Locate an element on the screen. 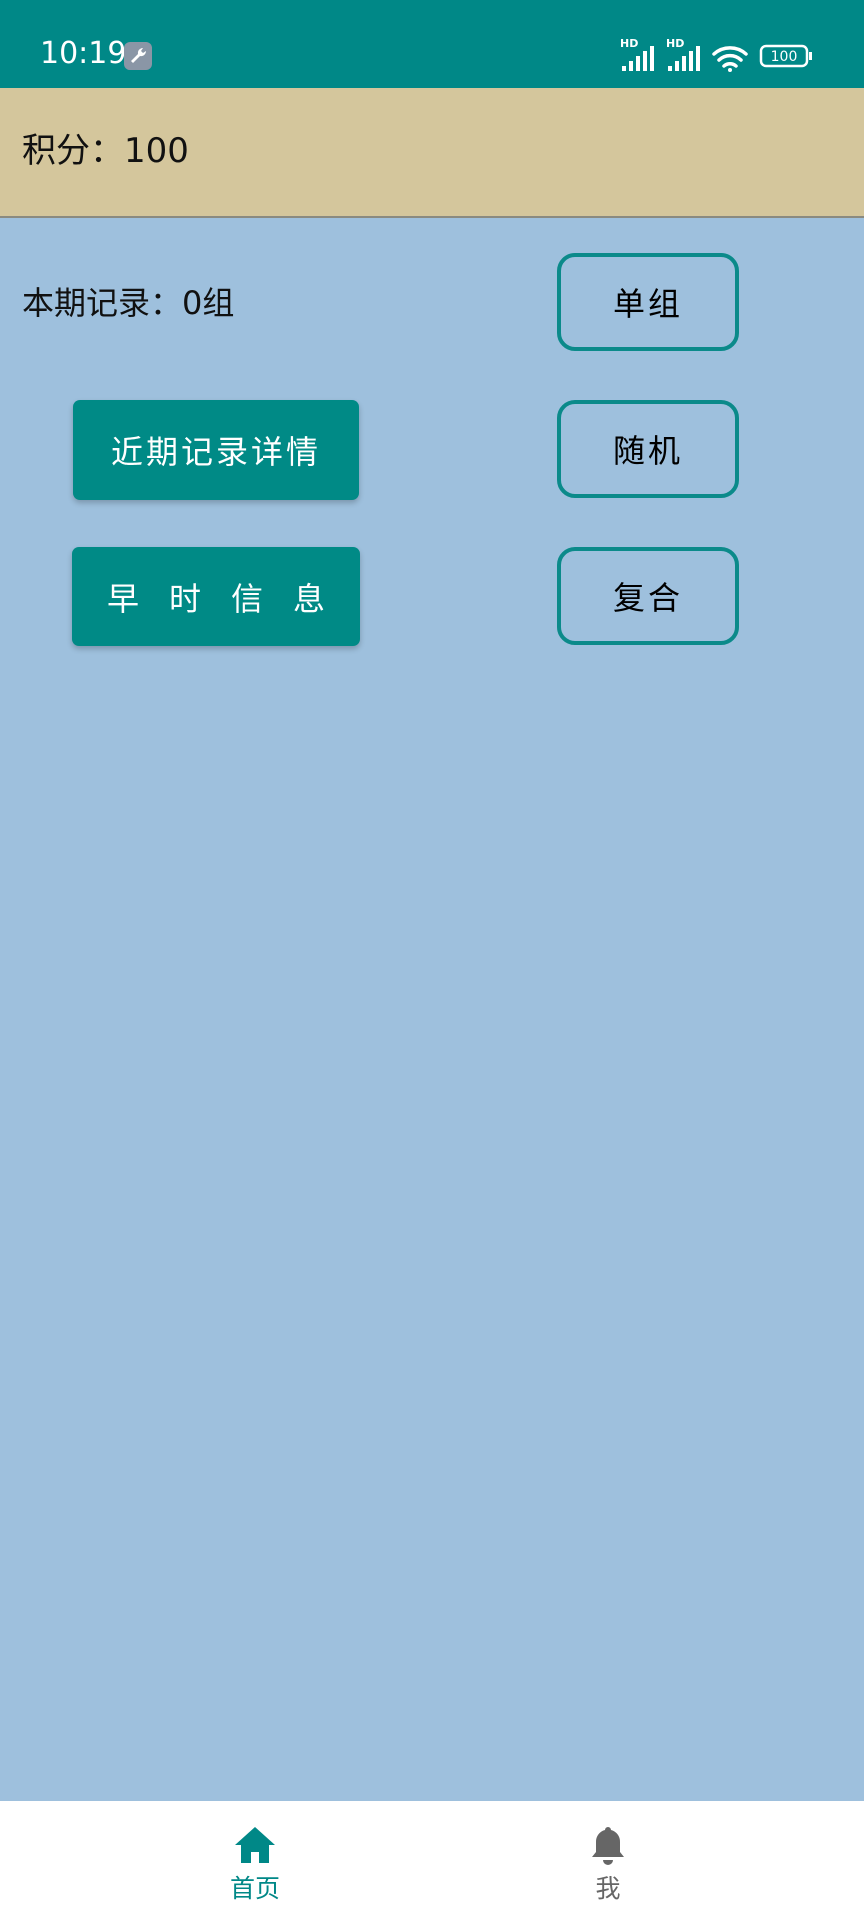 This screenshot has width=864, height=1920. battery-icon: 100 is located at coordinates (785, 56).